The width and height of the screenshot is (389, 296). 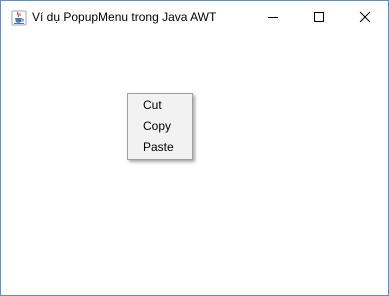 What do you see at coordinates (19, 18) in the screenshot?
I see `java-coffee-icon` at bounding box center [19, 18].